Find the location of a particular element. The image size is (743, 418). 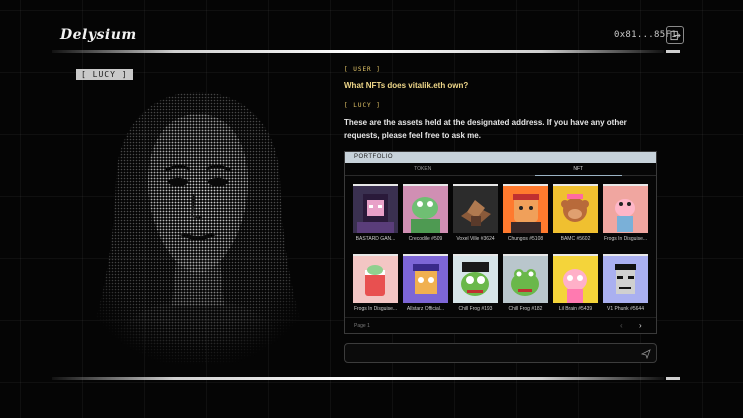

message-role-user: [ USER ] is located at coordinates (362, 69).